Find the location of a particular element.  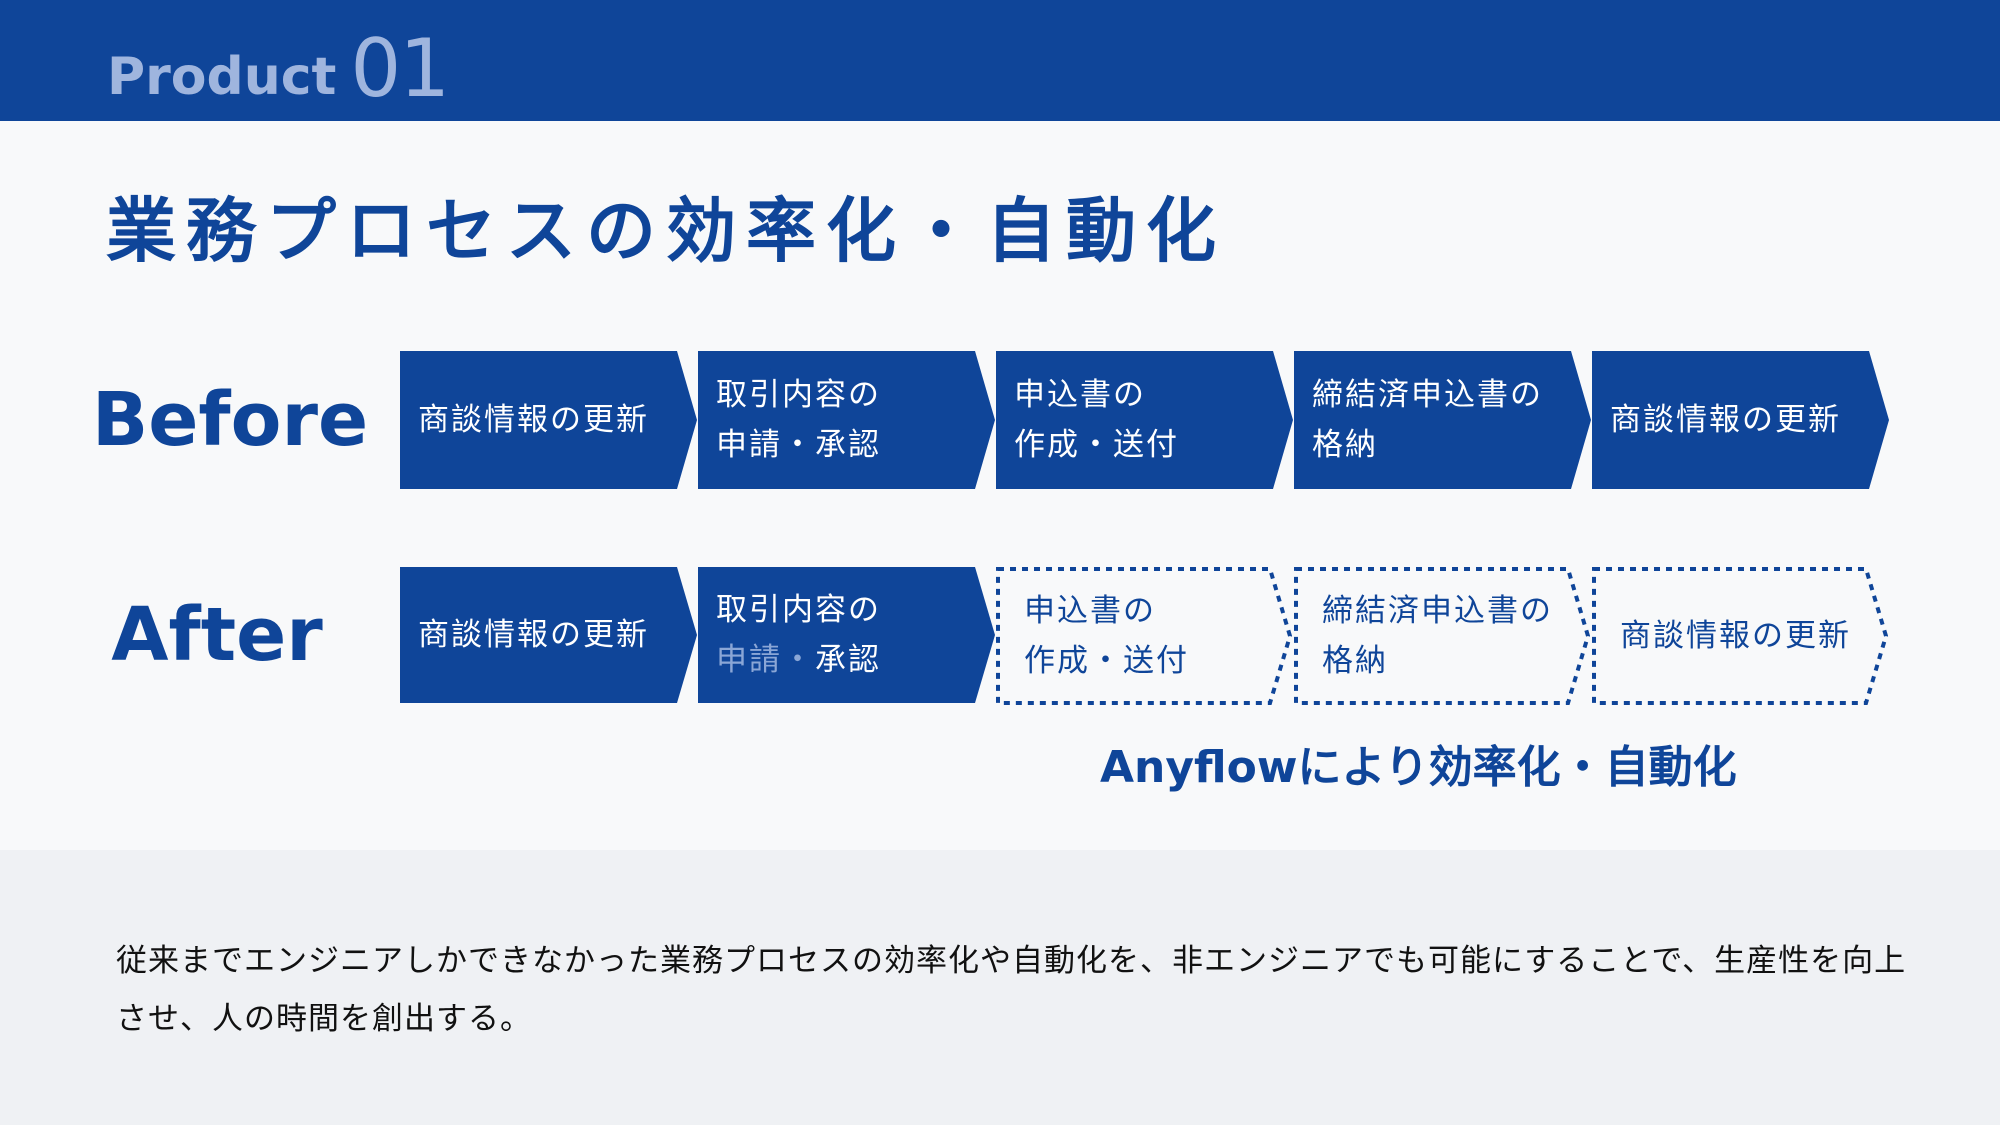

after-step-2: 取引内容の 申請・承認 is located at coordinates (846, 636).